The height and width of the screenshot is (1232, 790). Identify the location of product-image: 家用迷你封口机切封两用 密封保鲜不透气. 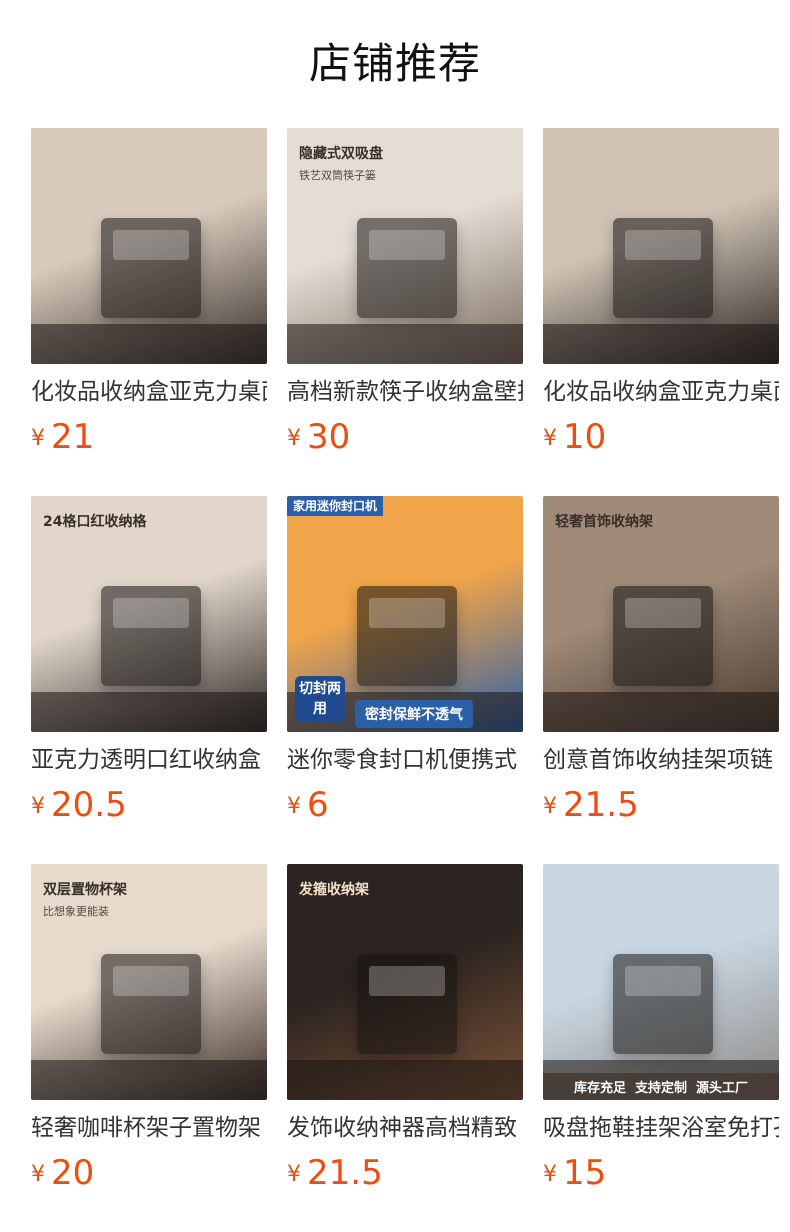
(405, 614).